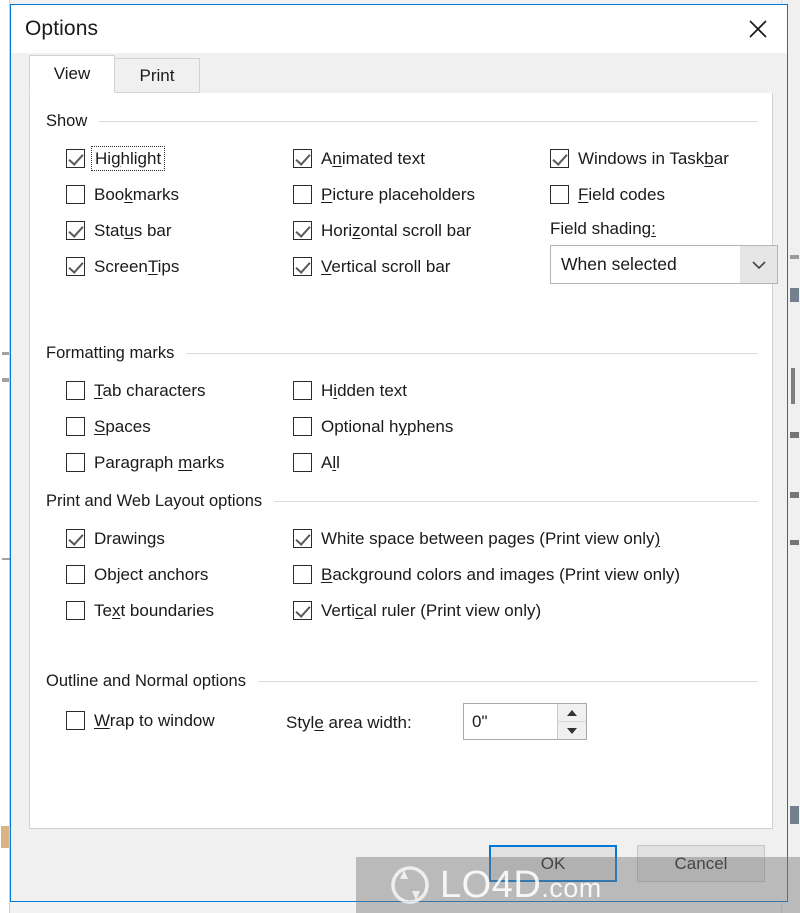  What do you see at coordinates (387, 426) in the screenshot?
I see `checkbox-label: Optional hyphens` at bounding box center [387, 426].